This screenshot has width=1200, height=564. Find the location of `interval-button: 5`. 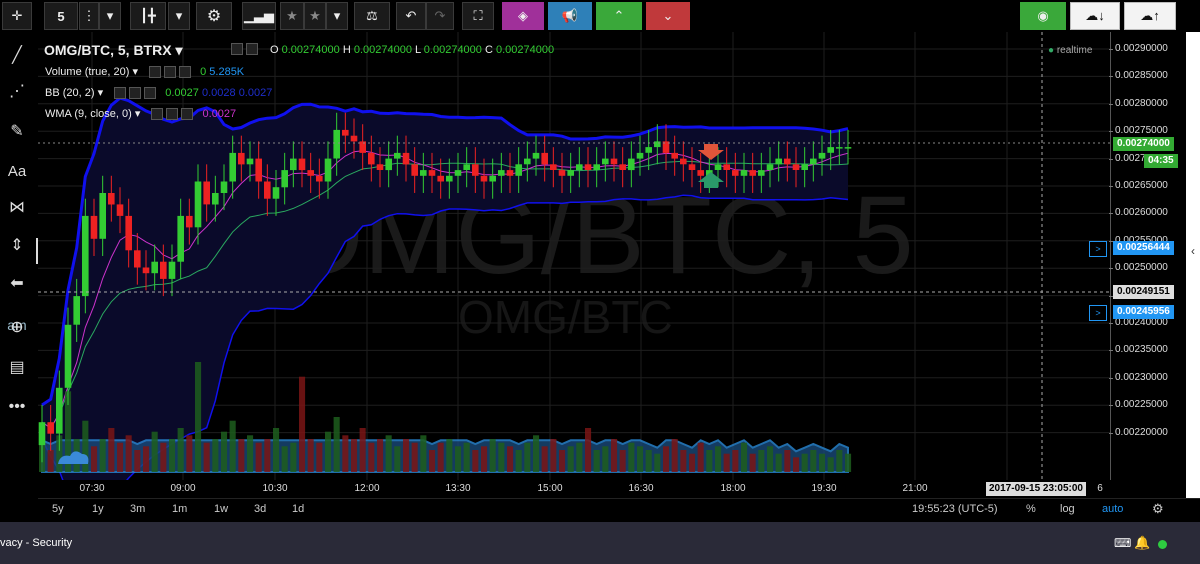

interval-button: 5 is located at coordinates (61, 16).